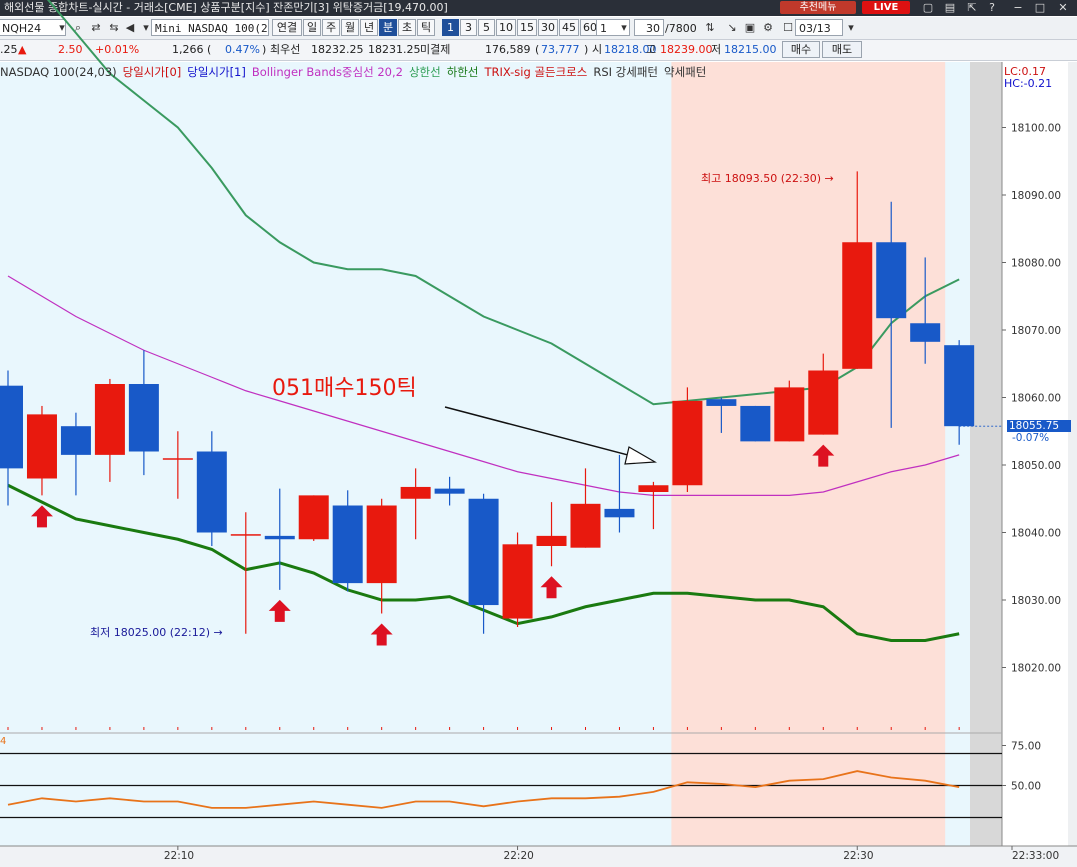 This screenshot has height=867, width=1077. What do you see at coordinates (3, 741) in the screenshot?
I see `rsi-label: 4` at bounding box center [3, 741].